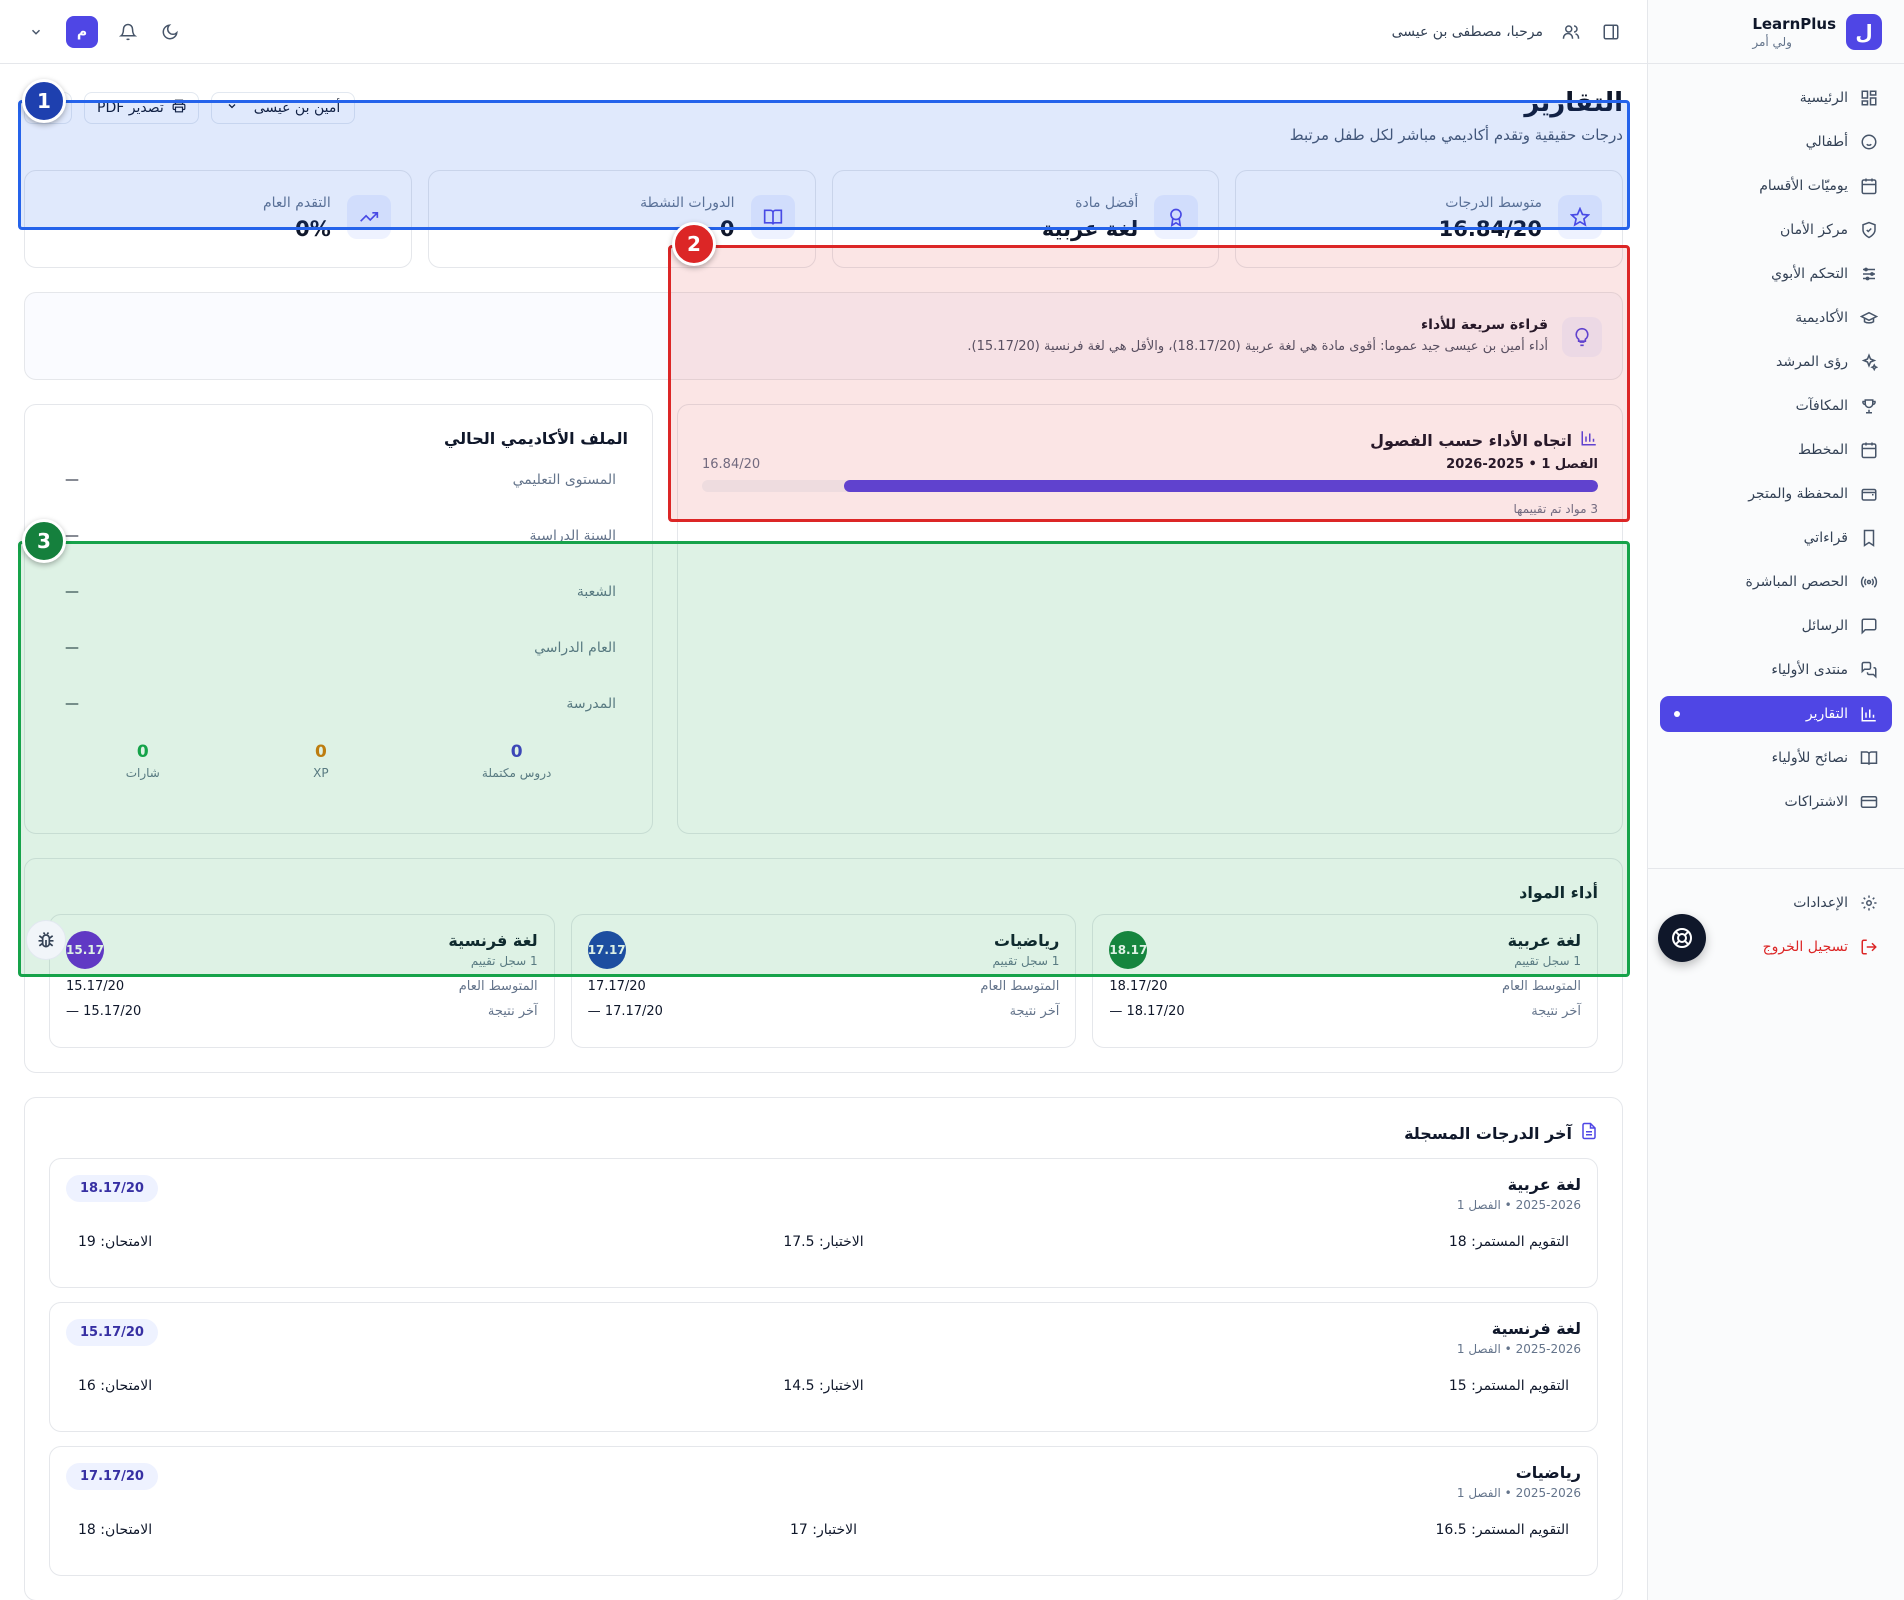 The width and height of the screenshot is (1904, 1600). Describe the element at coordinates (115, 1386) in the screenshot. I see `exam-score: الامتحان: 16` at that location.